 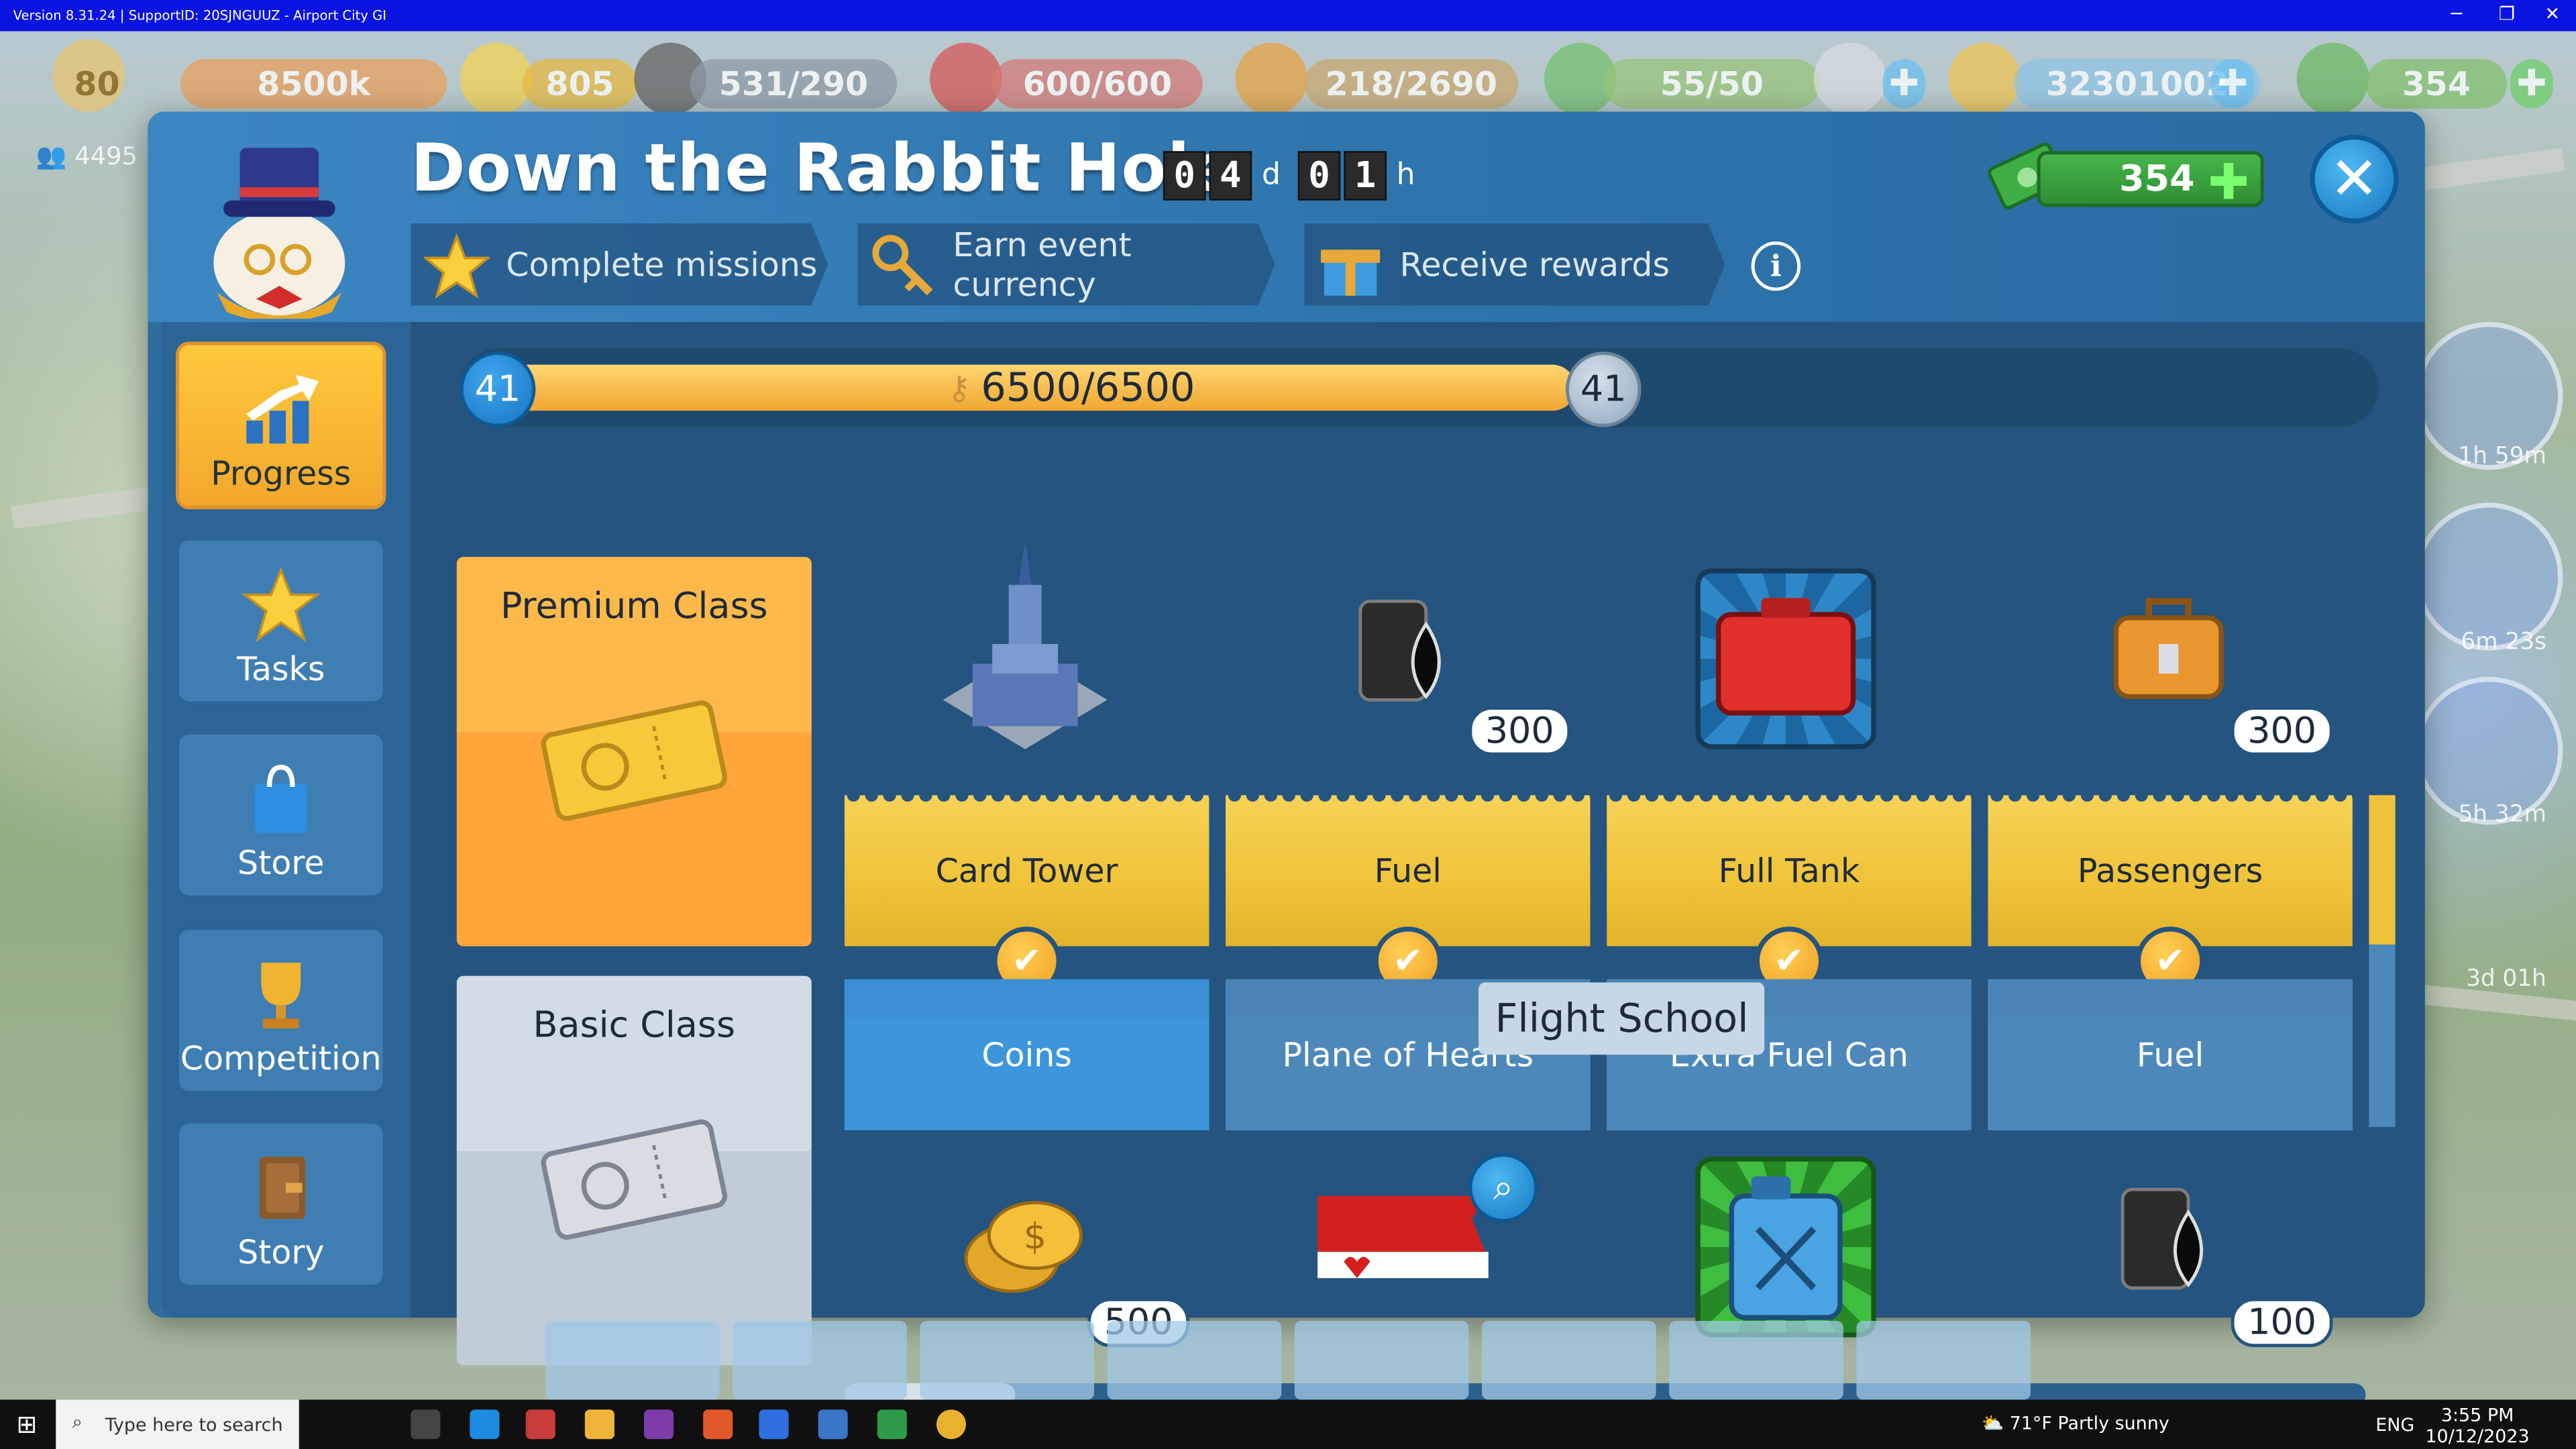 What do you see at coordinates (1066, 264) in the screenshot?
I see `step-earn-event-currency: Earn event currency` at bounding box center [1066, 264].